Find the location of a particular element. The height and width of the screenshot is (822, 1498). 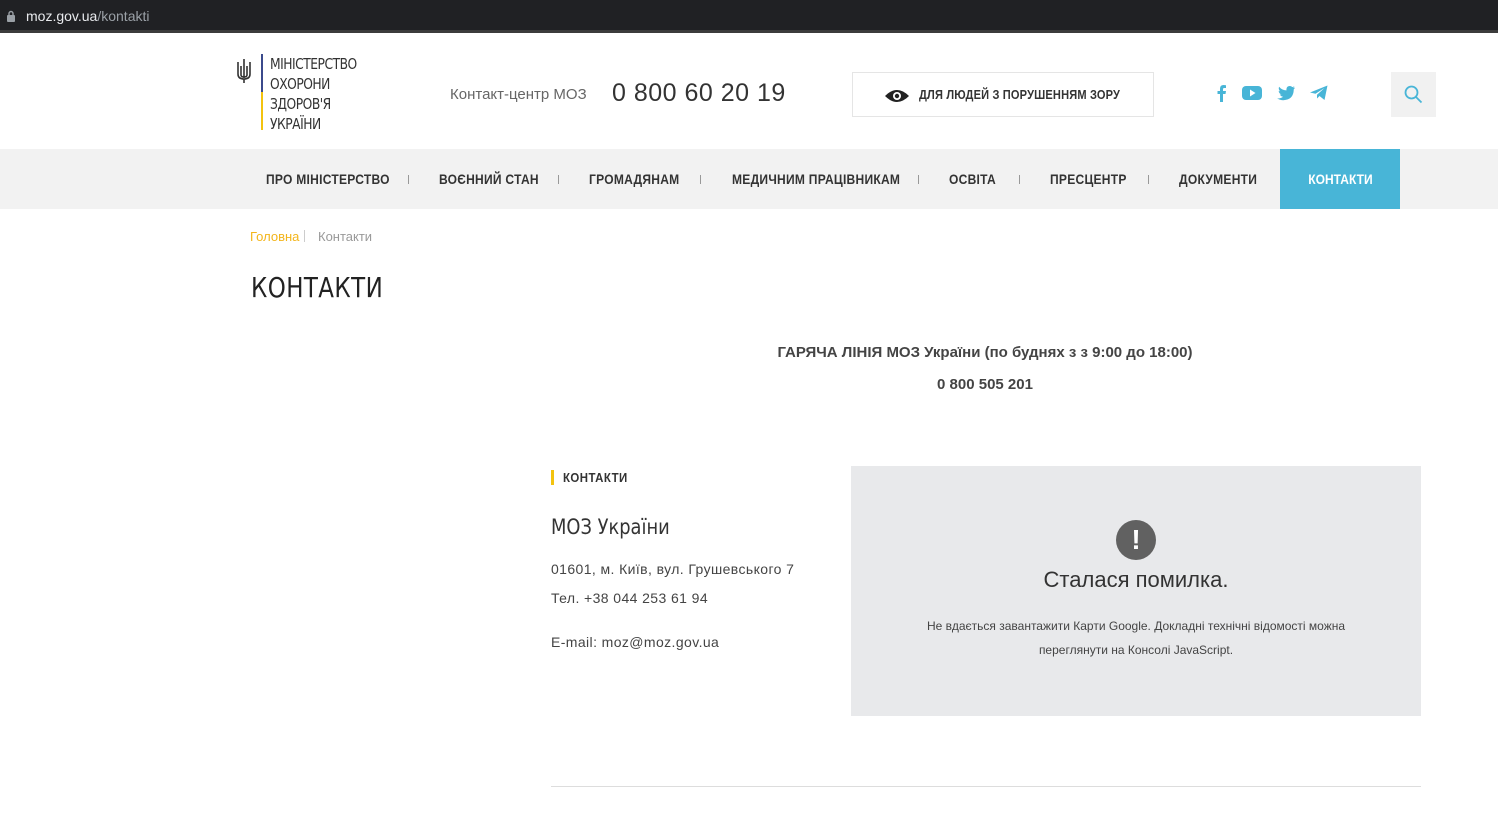

nav-item-education: Освіта is located at coordinates (976, 179).